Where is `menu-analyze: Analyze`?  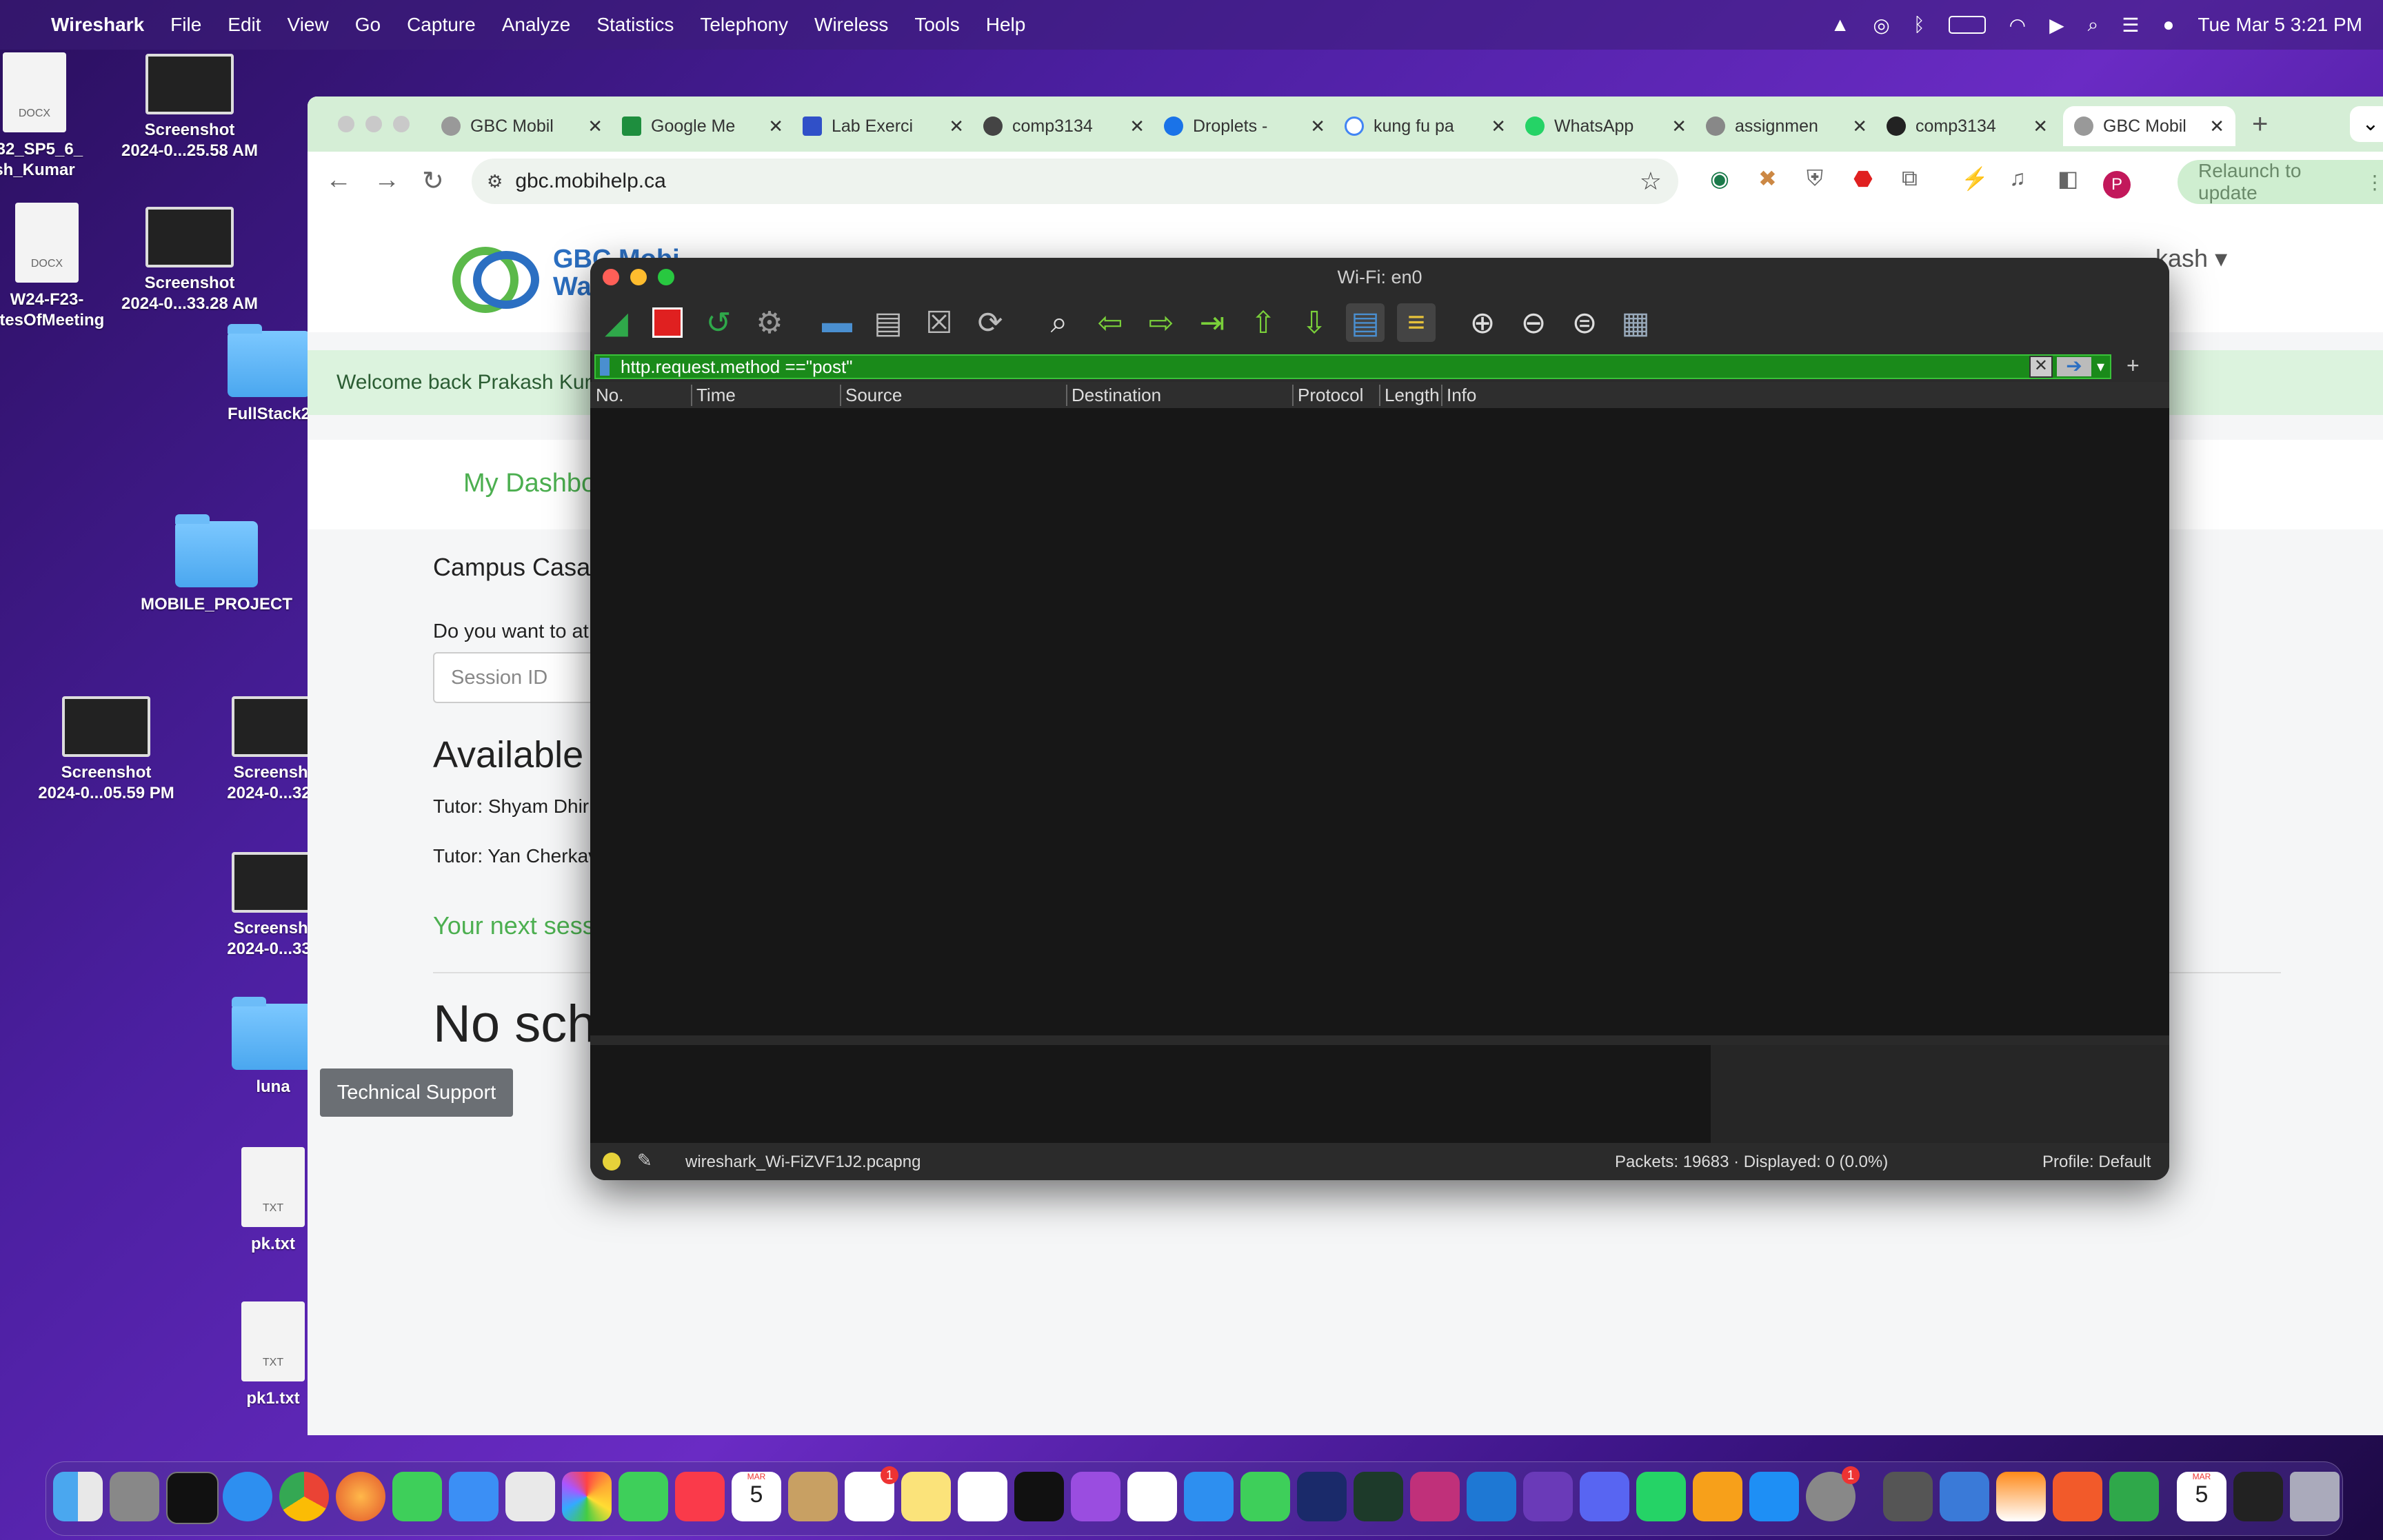
menu-analyze: Analyze is located at coordinates (536, 25).